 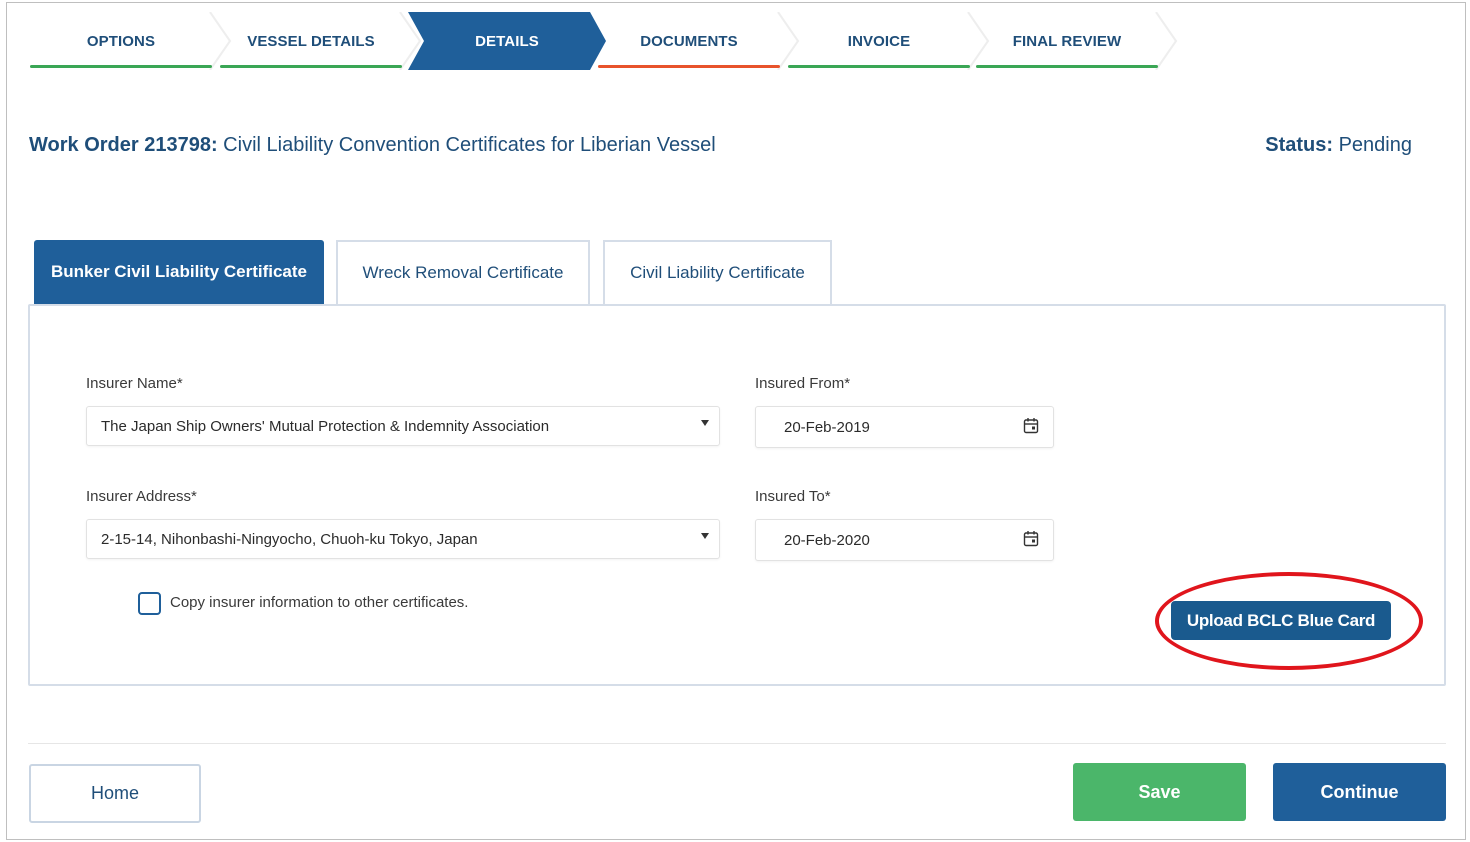 What do you see at coordinates (827, 540) in the screenshot?
I see `insured-to-value: 20-Feb-2020` at bounding box center [827, 540].